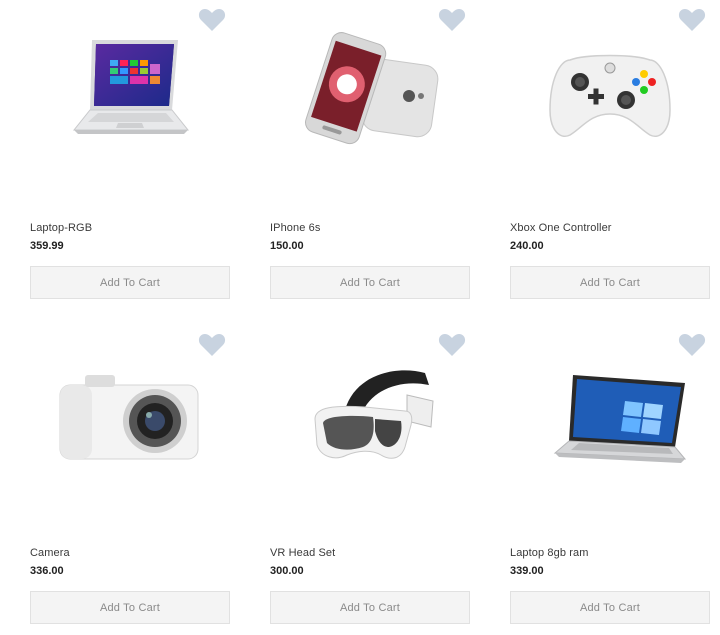 This screenshot has width=720, height=635. Describe the element at coordinates (287, 246) in the screenshot. I see `product-price: 150.00` at that location.